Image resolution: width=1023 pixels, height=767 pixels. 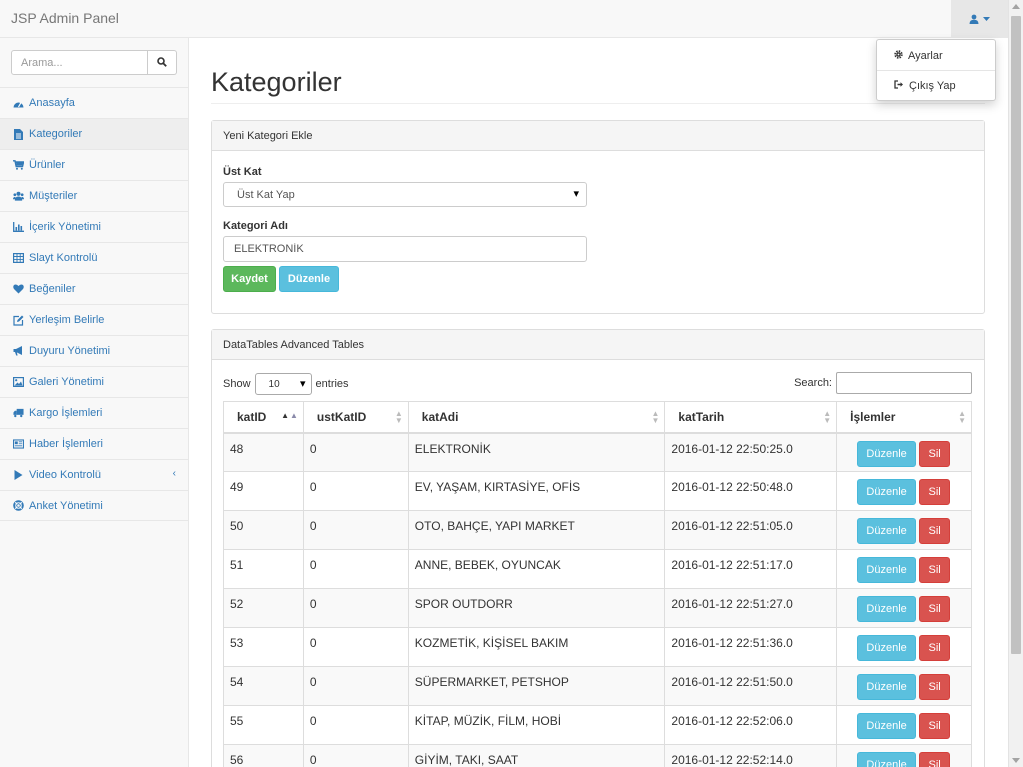 What do you see at coordinates (283, 384) in the screenshot?
I see `page-length-select: 10 ▾` at bounding box center [283, 384].